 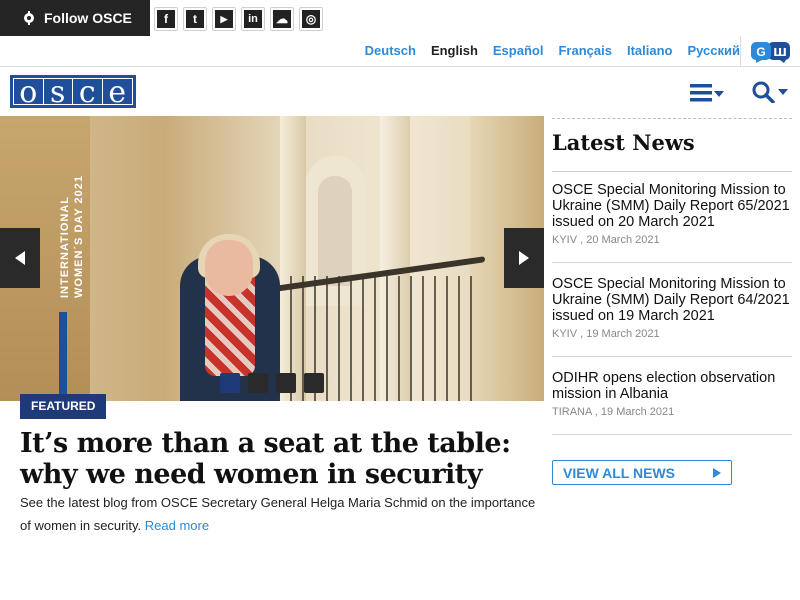 What do you see at coordinates (584, 50) in the screenshot?
I see `language-francais: Français` at bounding box center [584, 50].